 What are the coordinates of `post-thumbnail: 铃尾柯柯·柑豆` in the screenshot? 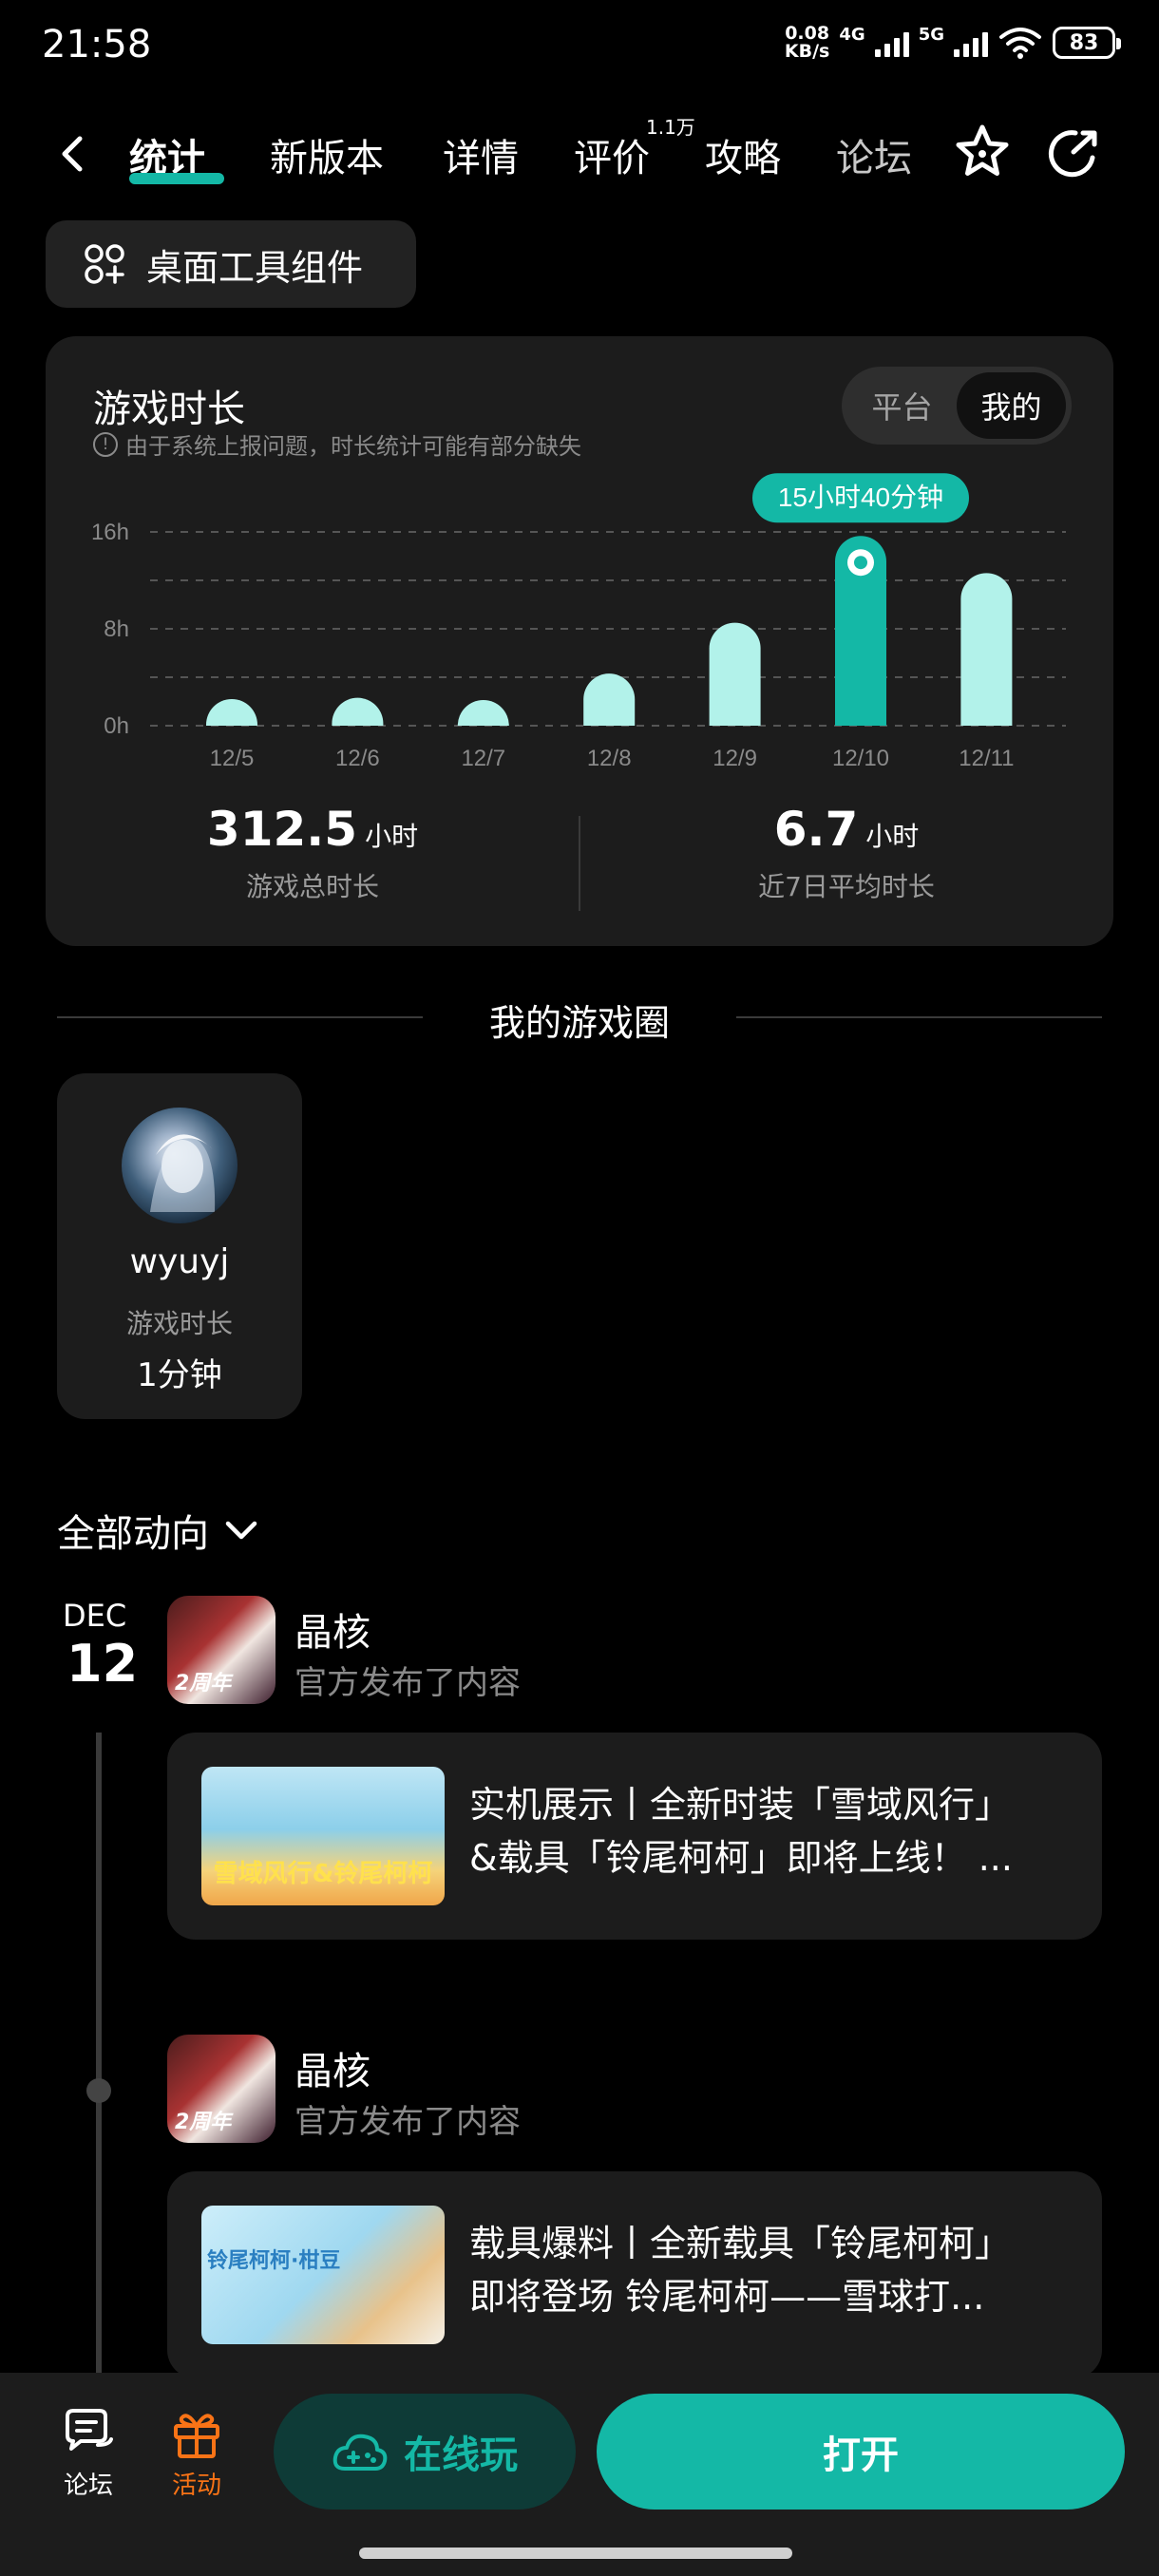 It's located at (323, 2275).